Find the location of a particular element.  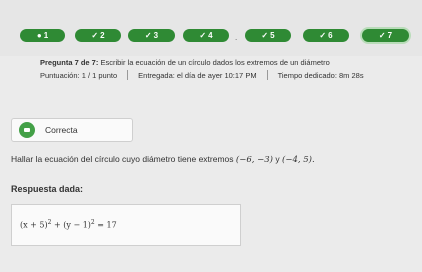

question-nav-item-2: ✓ 2 is located at coordinates (98, 35).